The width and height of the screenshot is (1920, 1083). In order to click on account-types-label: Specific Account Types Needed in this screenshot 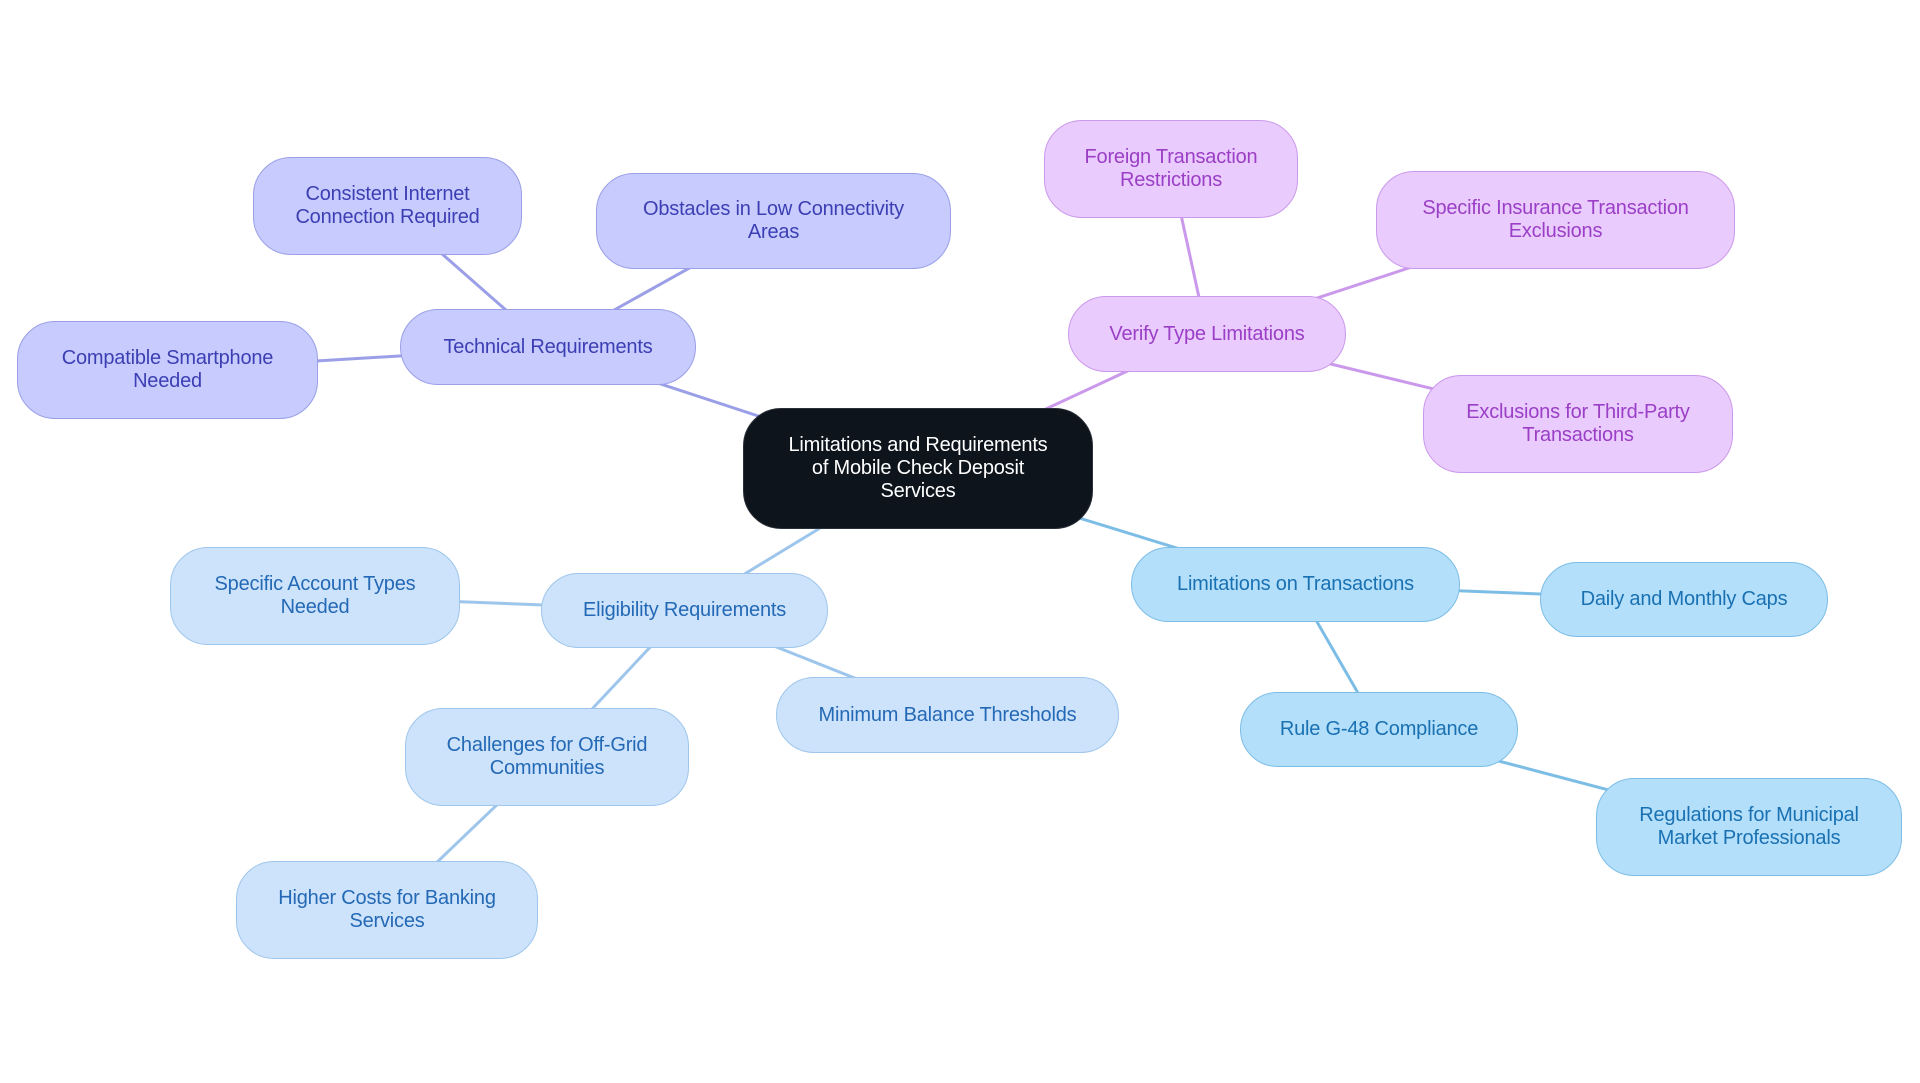, I will do `click(315, 595)`.